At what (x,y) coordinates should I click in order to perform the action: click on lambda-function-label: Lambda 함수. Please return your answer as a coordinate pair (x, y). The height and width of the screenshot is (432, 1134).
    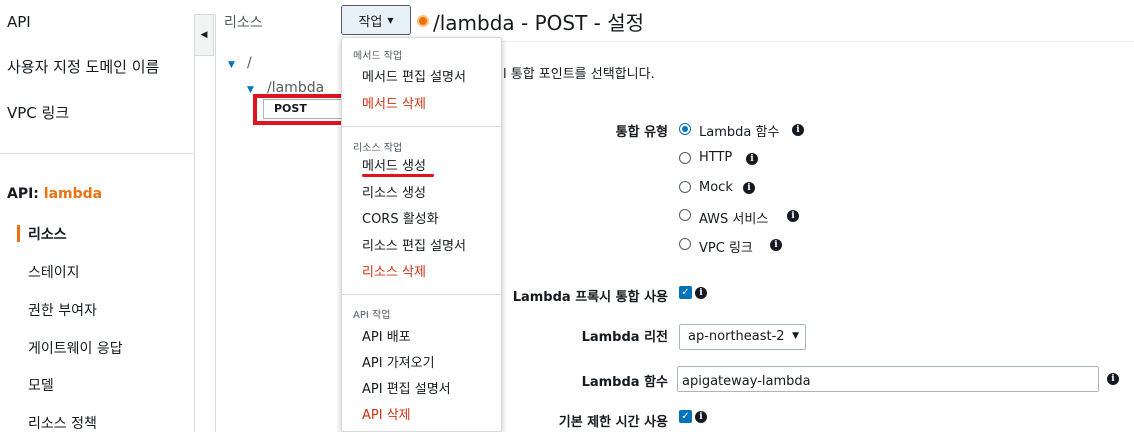
    Looking at the image, I should click on (624, 382).